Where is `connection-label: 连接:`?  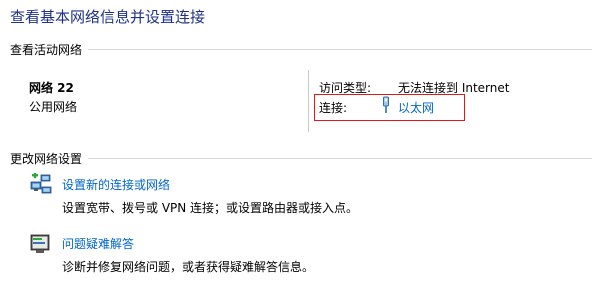 connection-label: 连接: is located at coordinates (333, 108).